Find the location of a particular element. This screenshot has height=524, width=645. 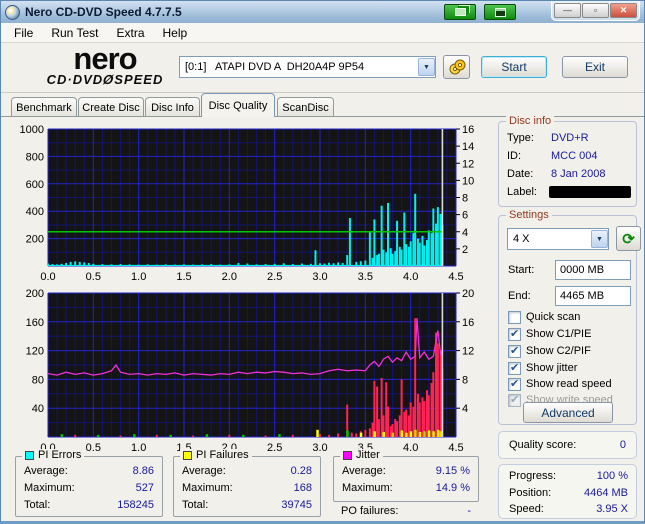

svg-text: 800 is located at coordinates (35, 157).